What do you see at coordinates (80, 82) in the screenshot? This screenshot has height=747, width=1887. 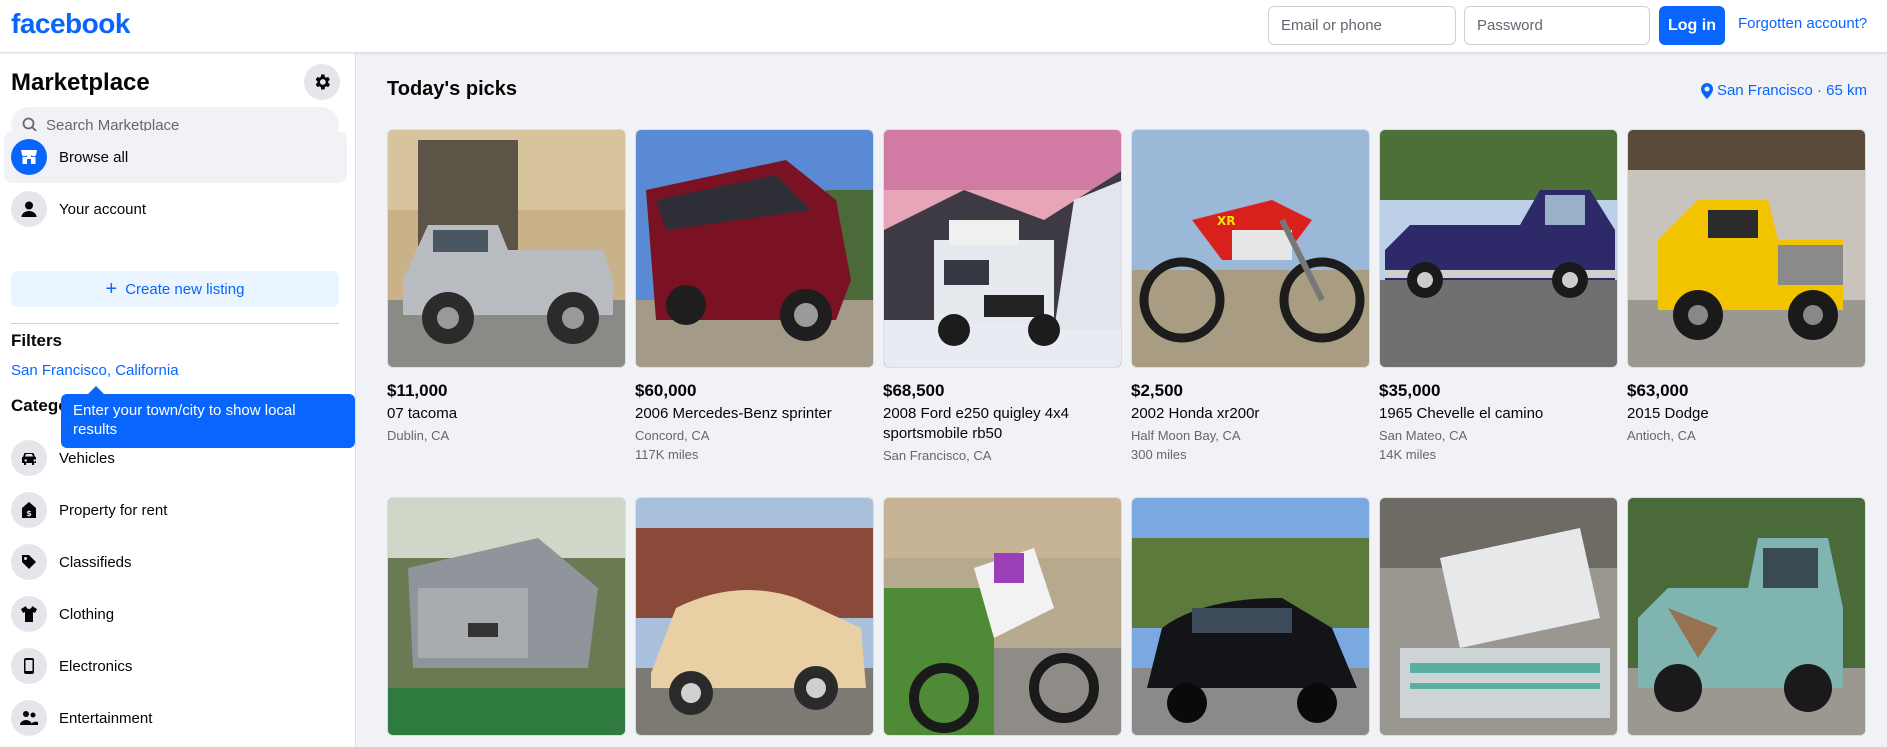 I see `page-title: Marketplace` at bounding box center [80, 82].